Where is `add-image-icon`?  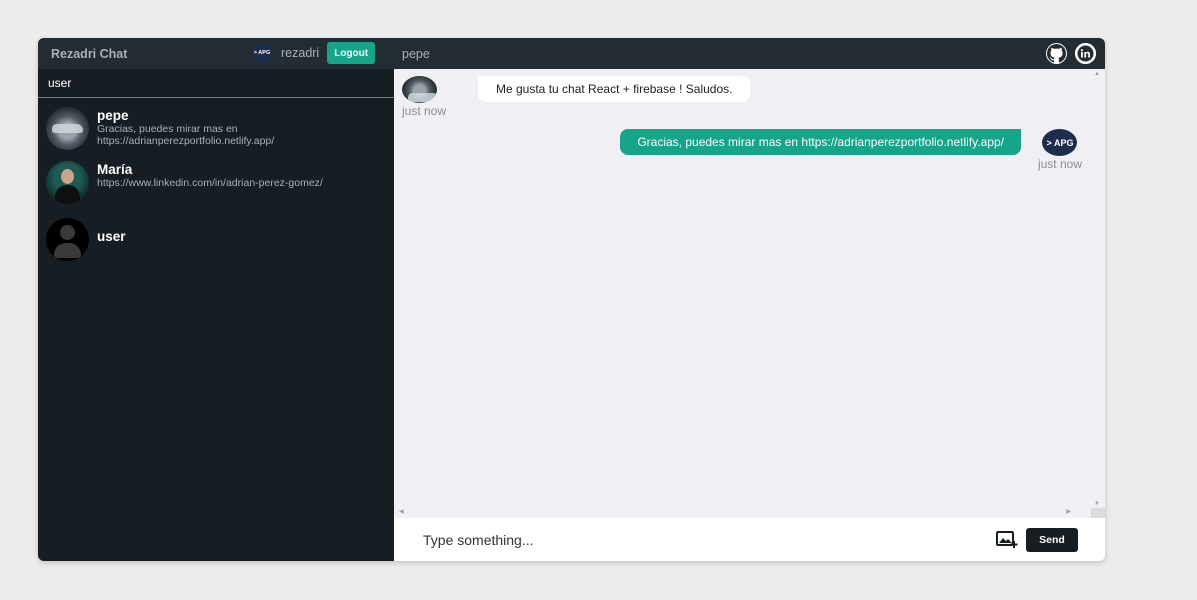
add-image-icon is located at coordinates (1007, 539).